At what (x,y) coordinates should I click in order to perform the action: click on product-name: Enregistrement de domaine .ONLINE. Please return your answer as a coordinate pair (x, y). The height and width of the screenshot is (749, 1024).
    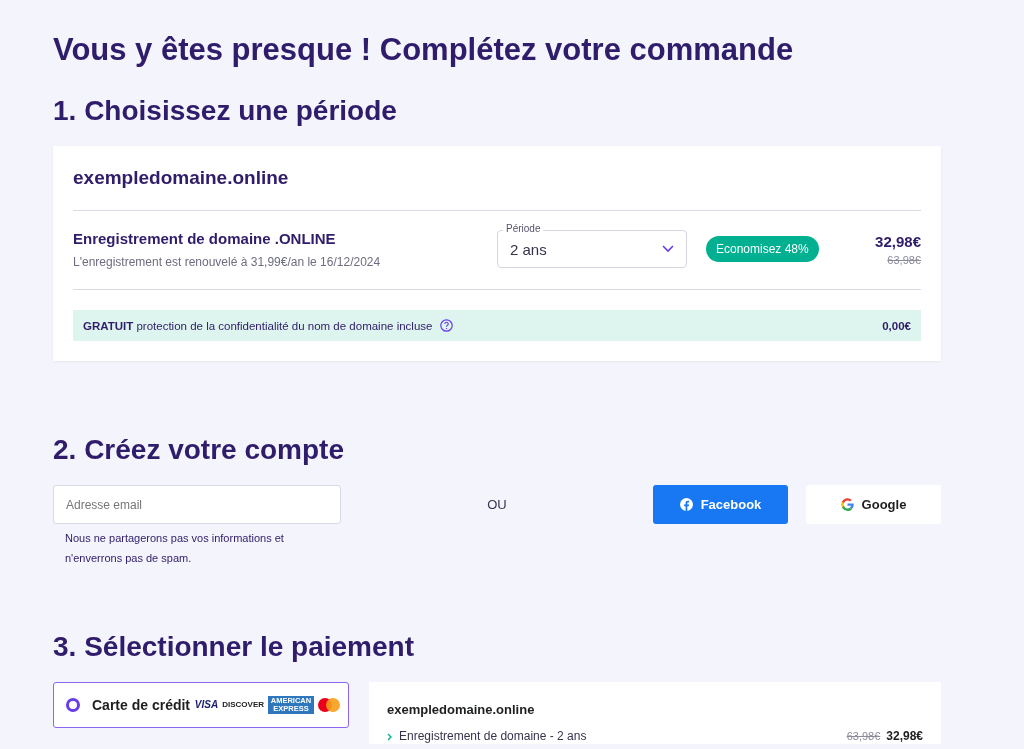
    Looking at the image, I should click on (205, 239).